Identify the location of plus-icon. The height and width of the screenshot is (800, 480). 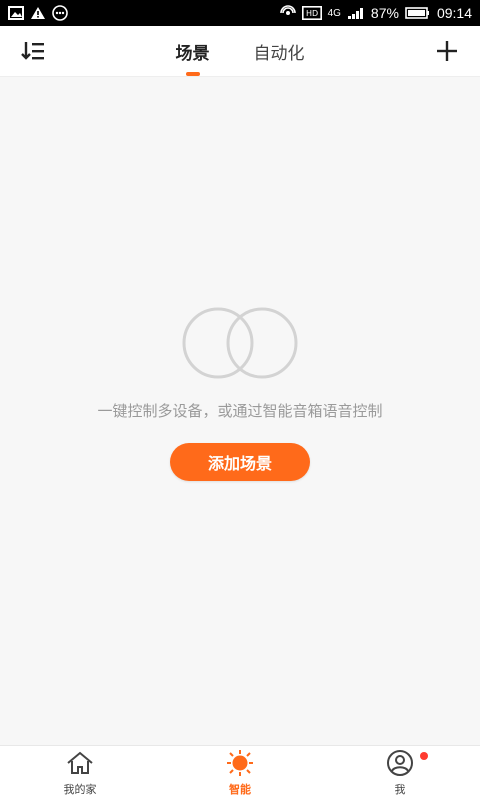
(447, 51).